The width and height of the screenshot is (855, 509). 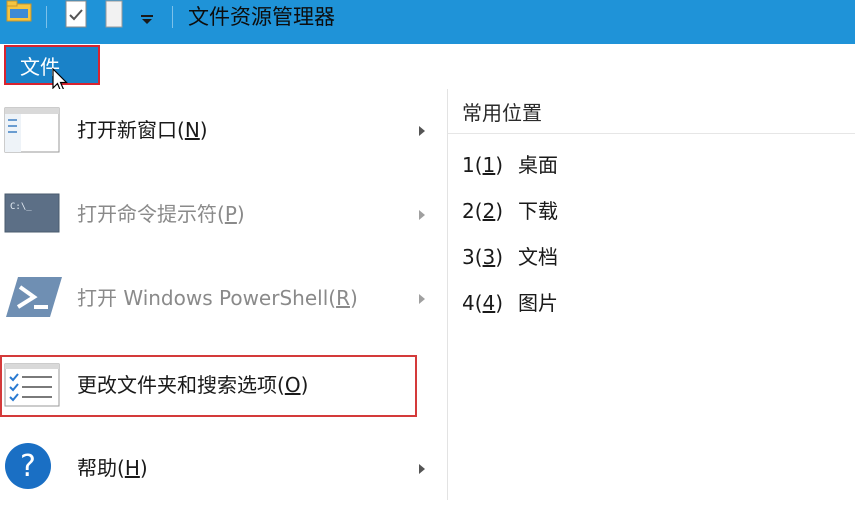 I want to click on place-item-downloads: 2(2) 下载, so click(x=510, y=211).